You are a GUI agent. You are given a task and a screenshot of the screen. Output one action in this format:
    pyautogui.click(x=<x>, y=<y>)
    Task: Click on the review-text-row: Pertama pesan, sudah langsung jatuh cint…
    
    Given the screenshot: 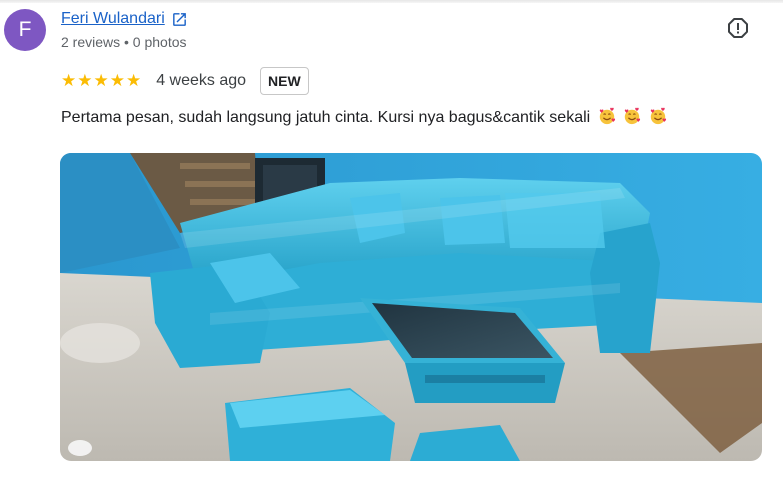 What is the action you would take?
    pyautogui.click(x=364, y=117)
    